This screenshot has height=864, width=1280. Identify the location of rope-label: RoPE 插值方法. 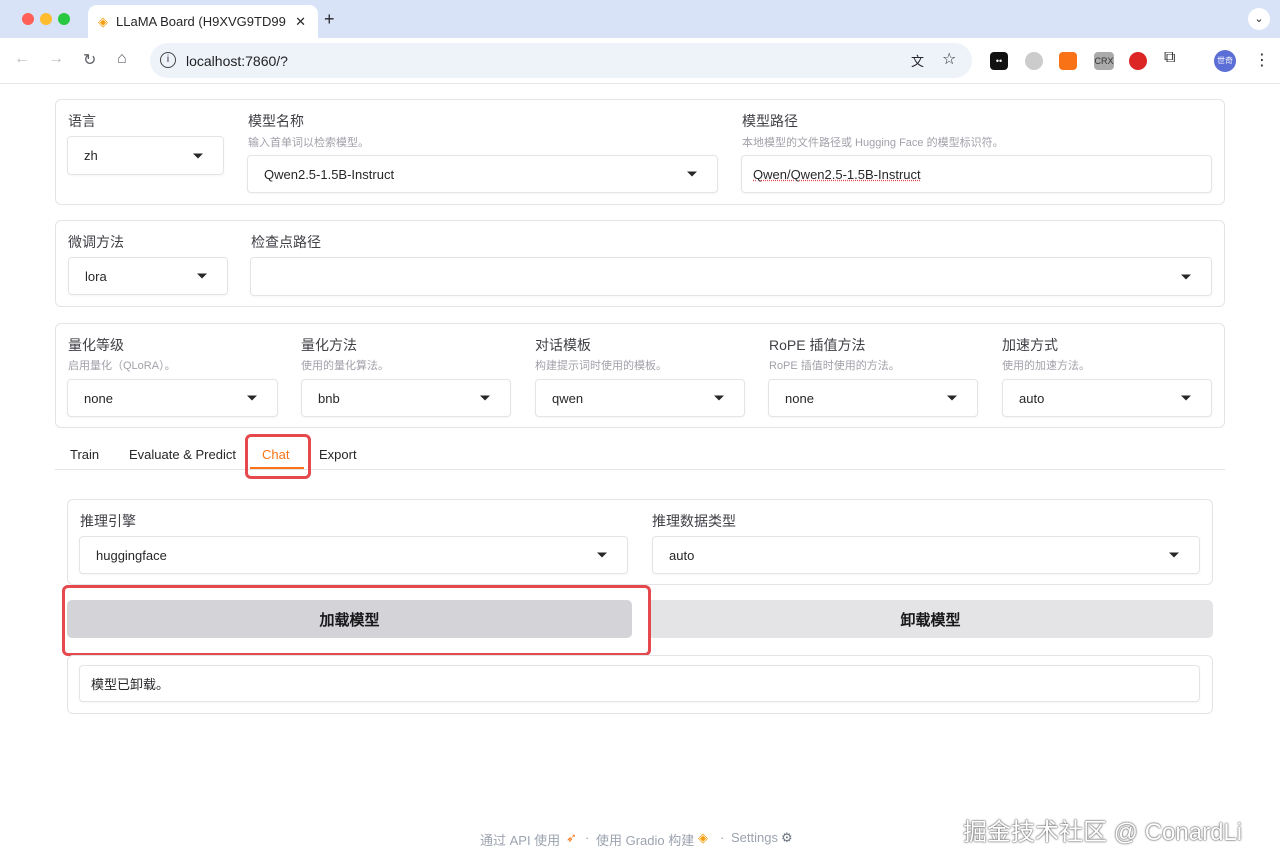
(817, 345).